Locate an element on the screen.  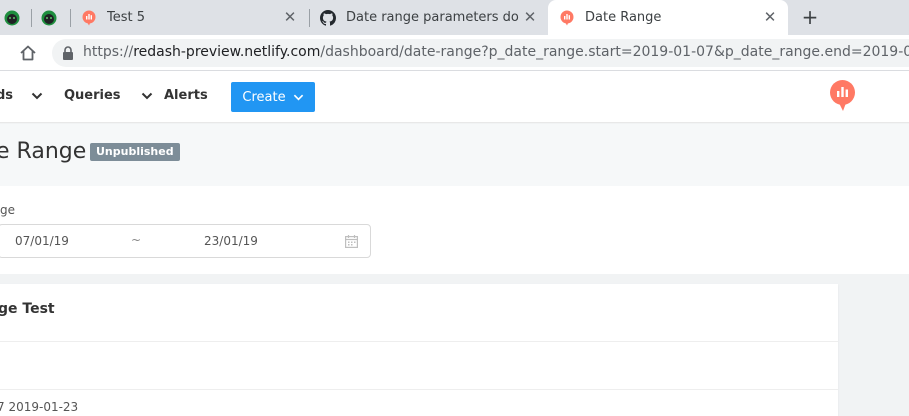
browser-tab-github-issue: Date range parameters don't ✕ is located at coordinates (429, 17).